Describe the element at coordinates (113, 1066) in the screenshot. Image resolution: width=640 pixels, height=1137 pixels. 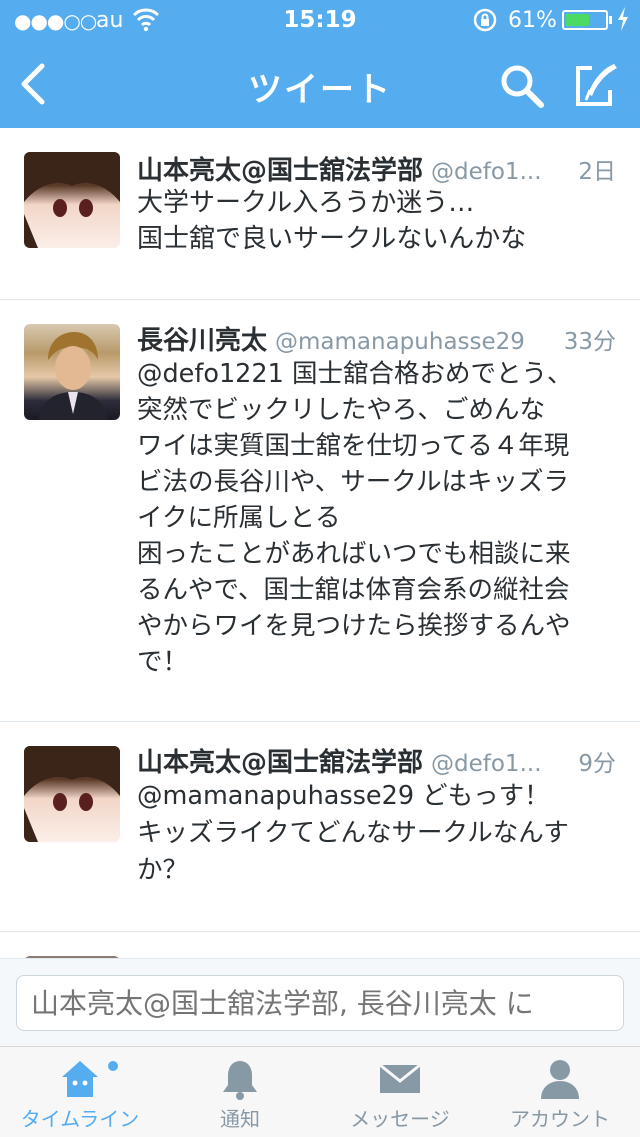
I see `new-activity-dot` at that location.